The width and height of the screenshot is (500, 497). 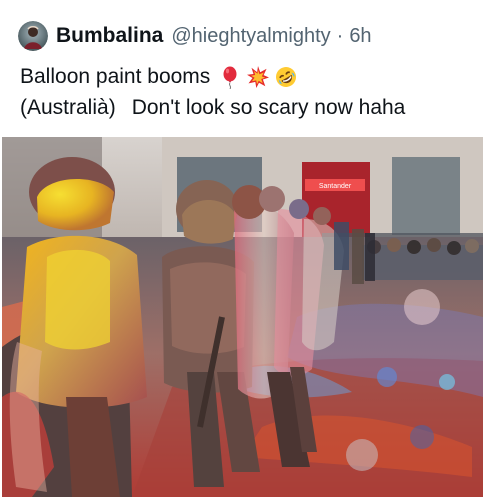 What do you see at coordinates (109, 36) in the screenshot?
I see `display-name: Bumbalina` at bounding box center [109, 36].